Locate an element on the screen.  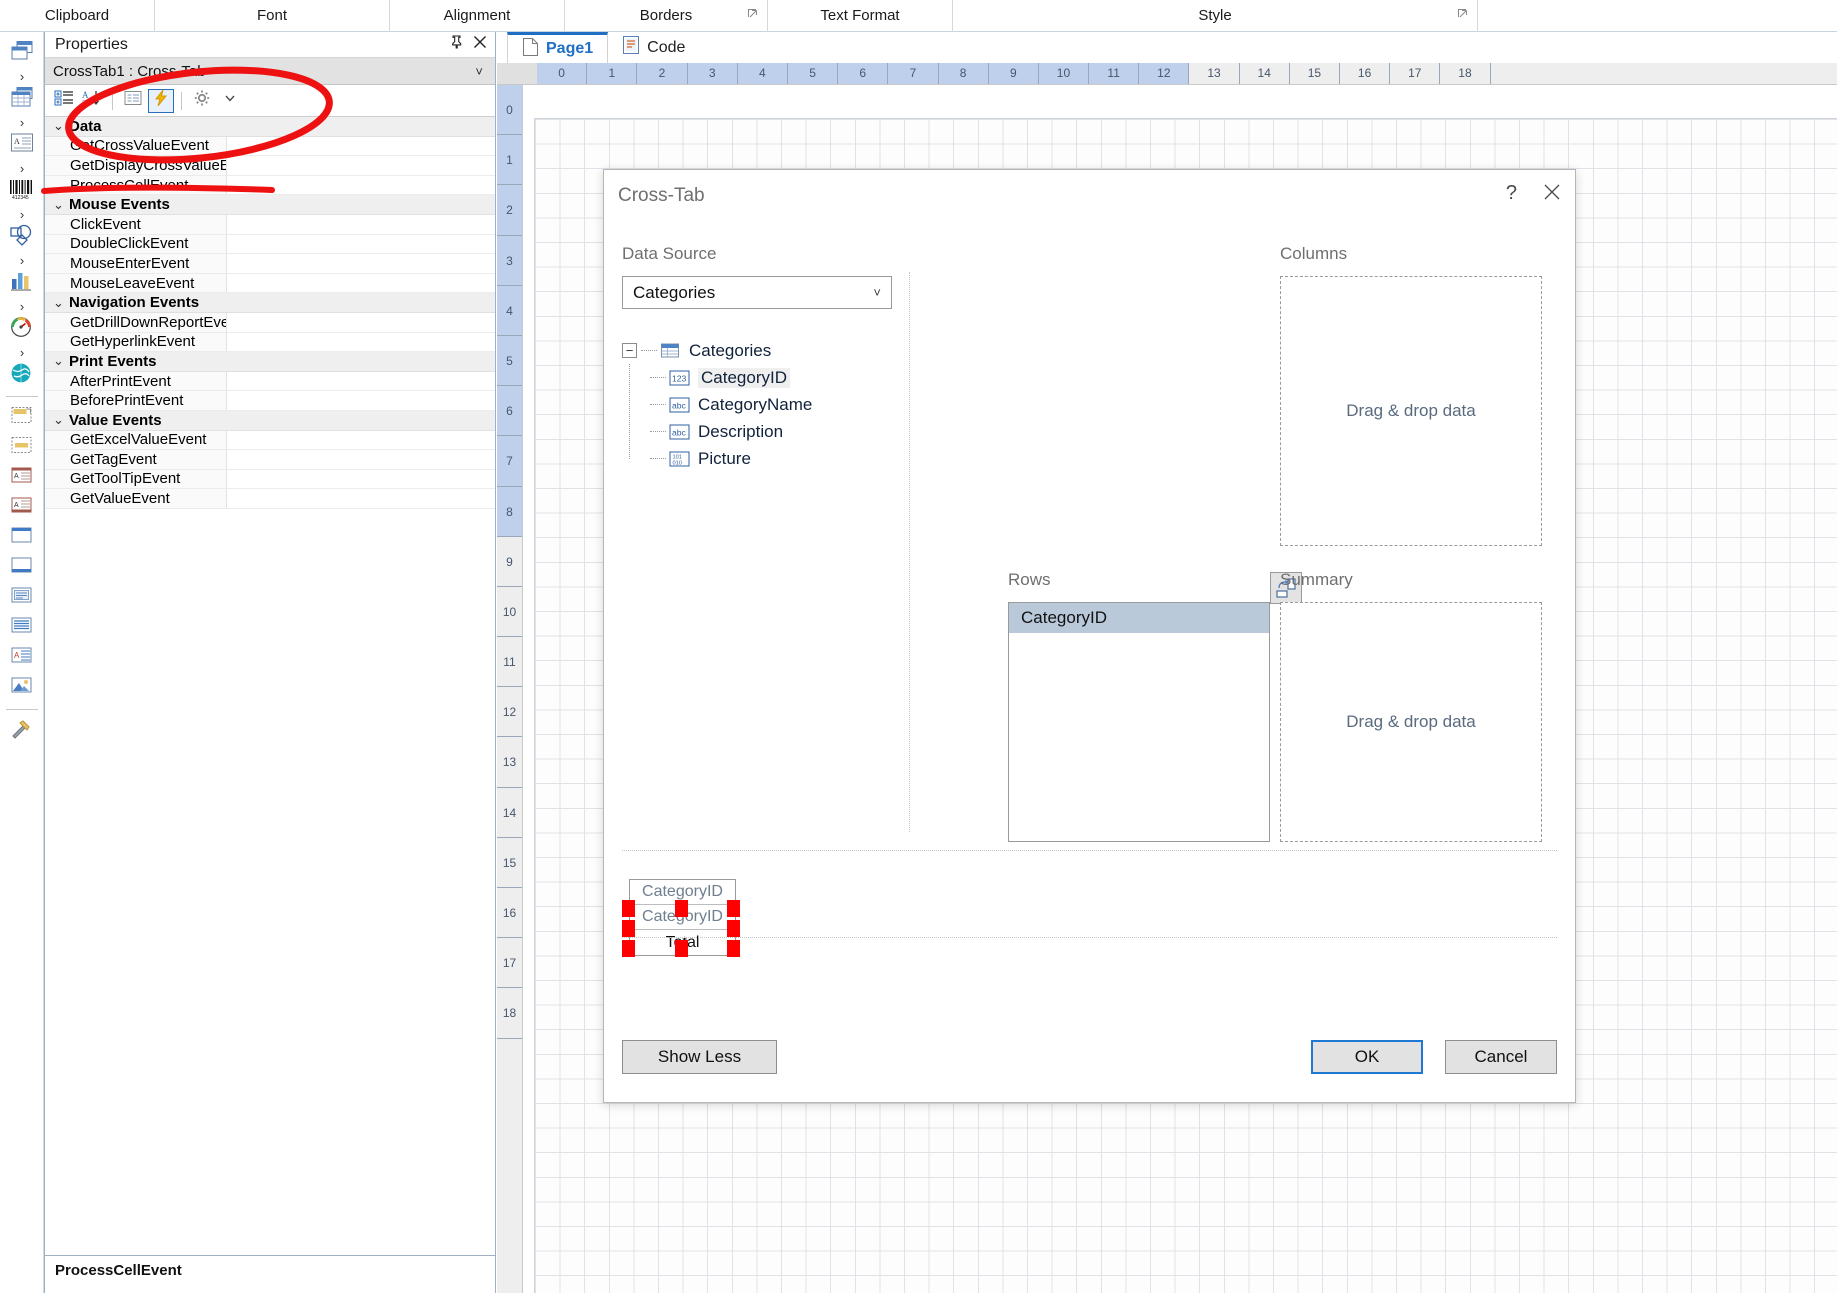
toolbox-table-button is located at coordinates (22, 99).